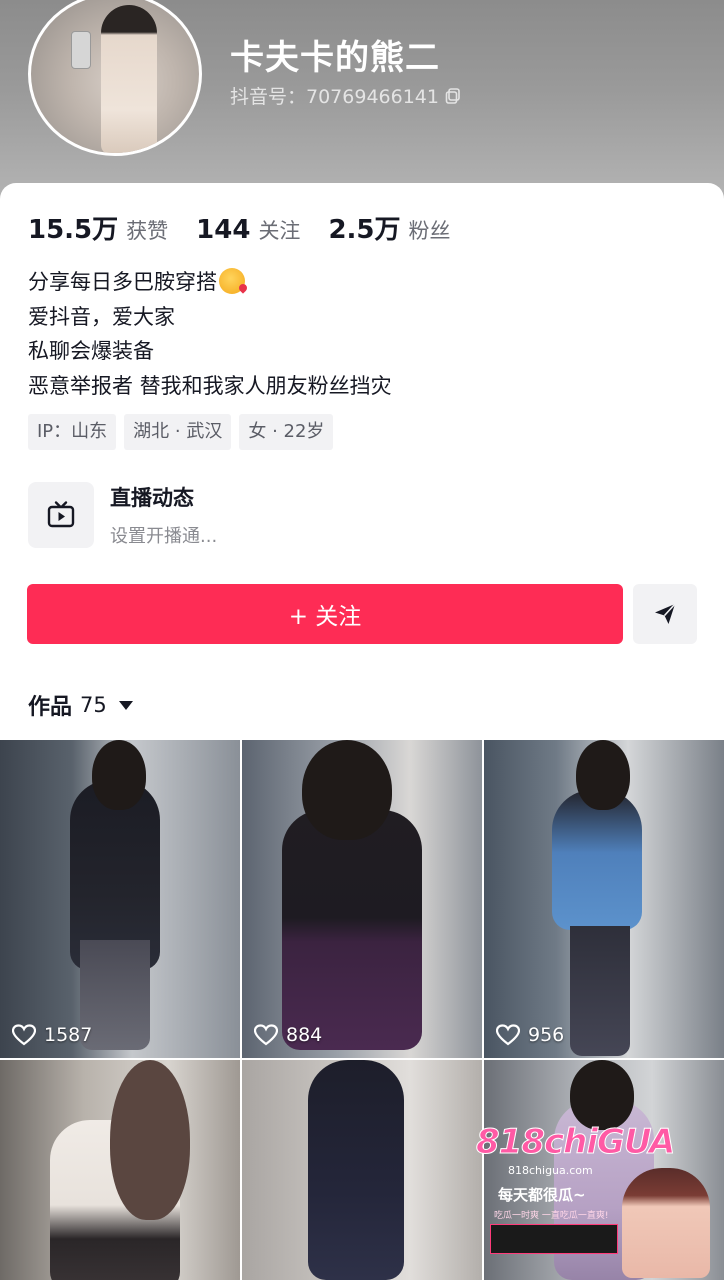 This screenshot has height=1280, width=724. Describe the element at coordinates (81, 50) in the screenshot. I see `avatar-phone` at that location.